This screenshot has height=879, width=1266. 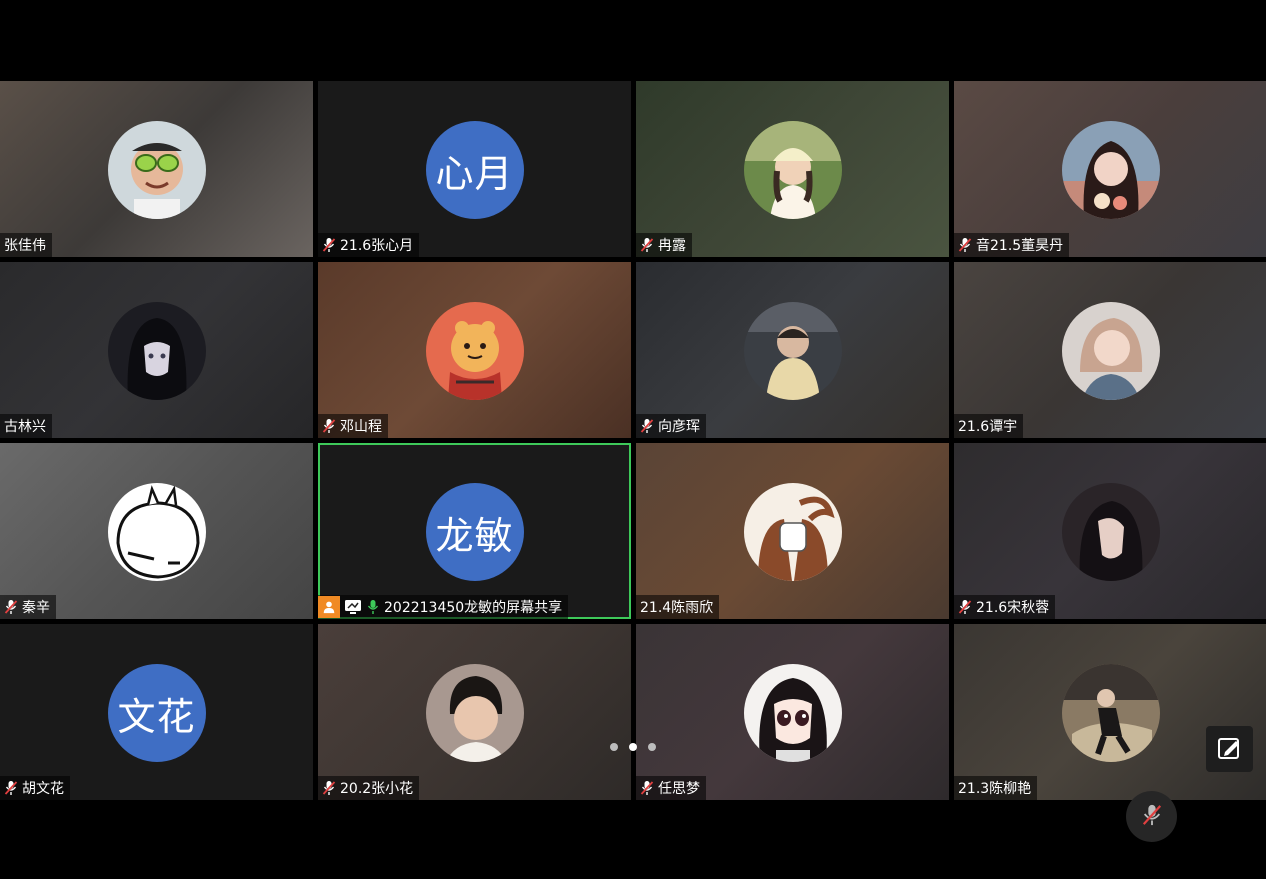 I want to click on participant-initials-avatar: 文花, so click(x=156, y=713).